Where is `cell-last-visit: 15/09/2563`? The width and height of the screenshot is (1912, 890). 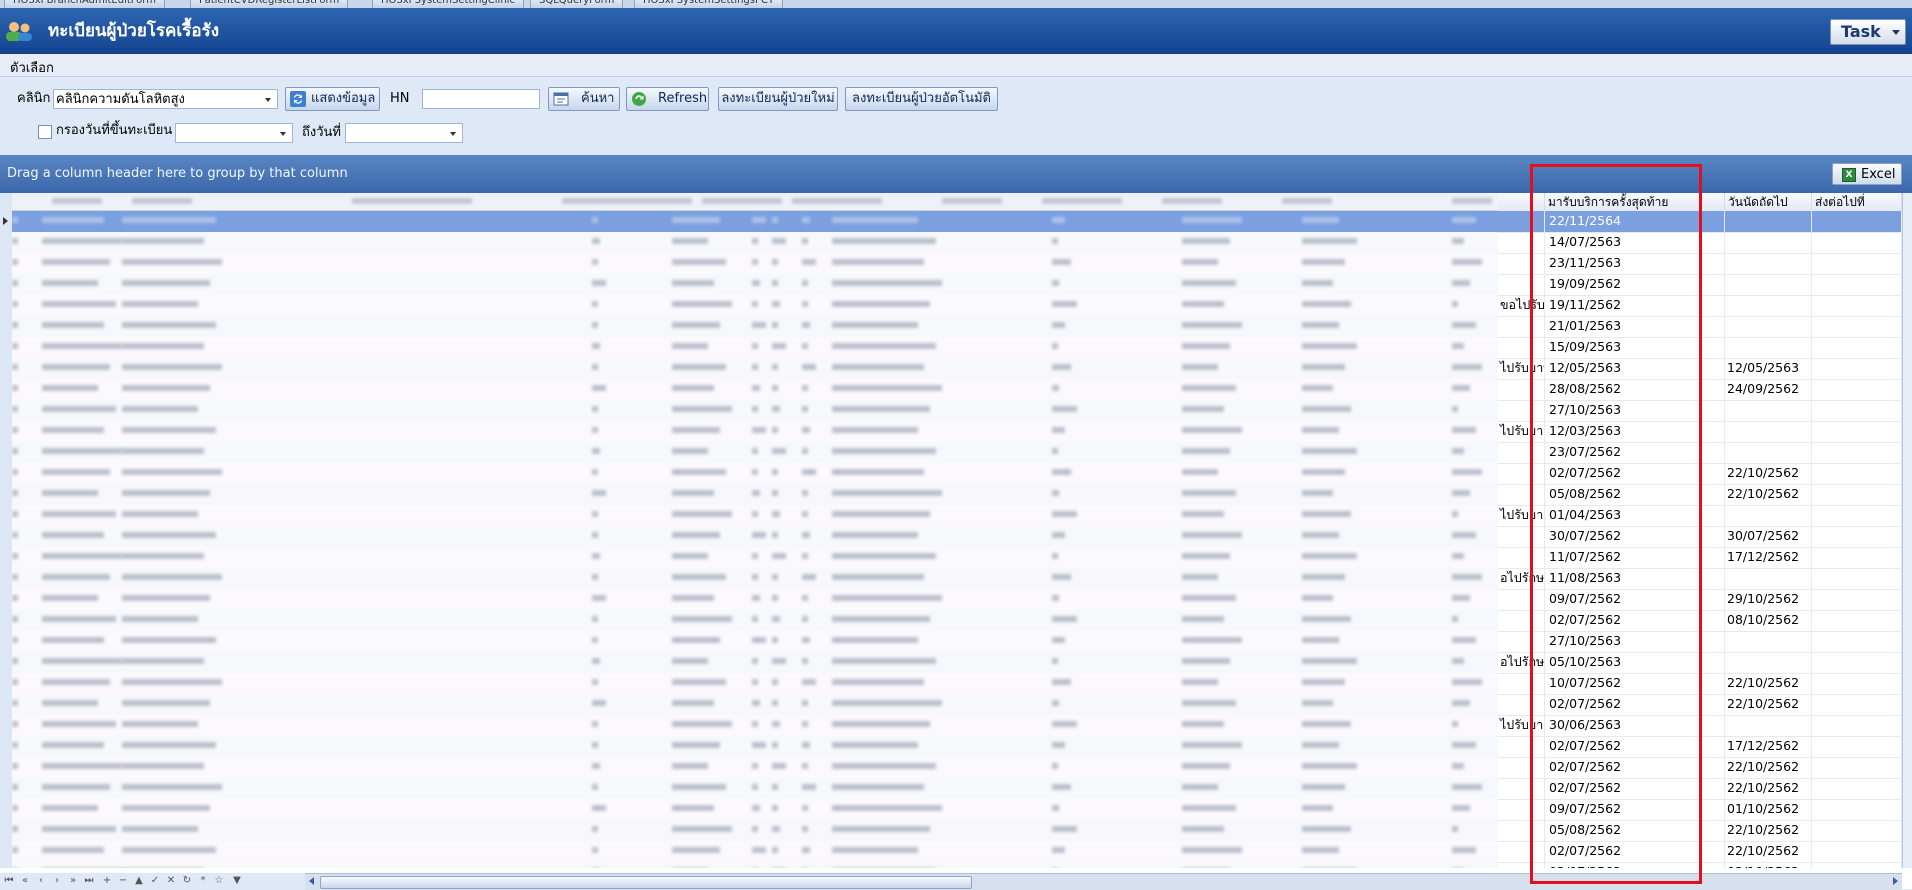
cell-last-visit: 15/09/2563 is located at coordinates (1635, 347).